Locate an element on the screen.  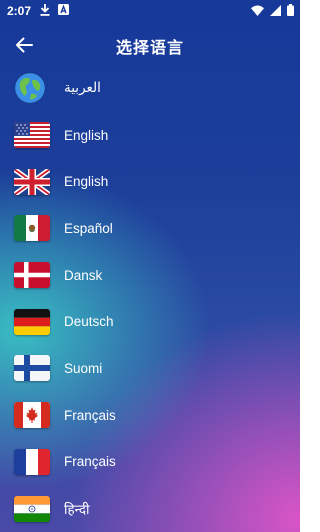
globe-icon is located at coordinates (30, 88).